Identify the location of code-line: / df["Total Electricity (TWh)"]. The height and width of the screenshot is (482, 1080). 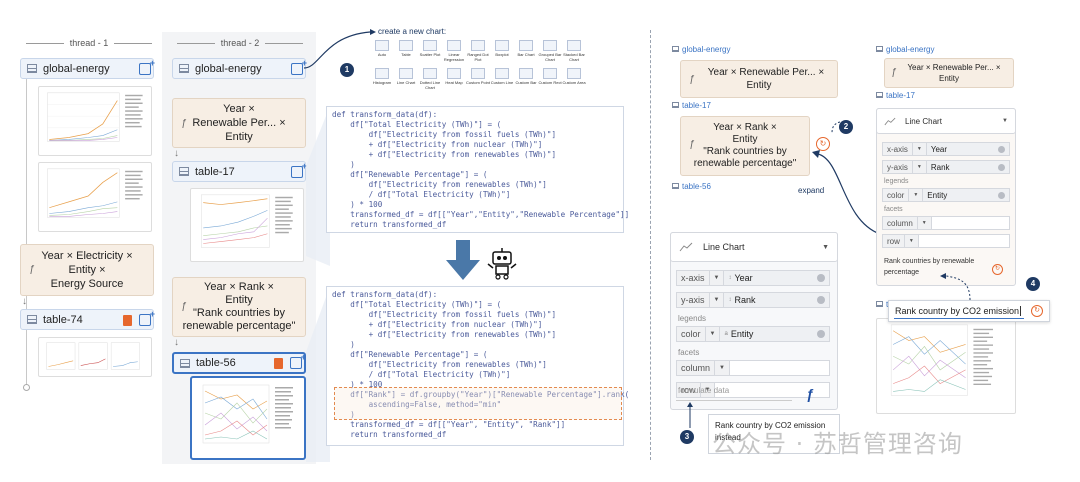
(421, 194).